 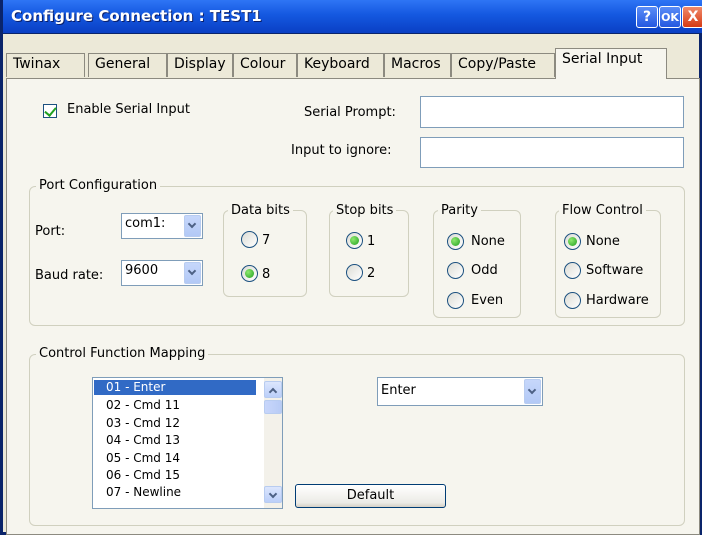 I want to click on list-item: 05 - Cmd 14, so click(x=175, y=458).